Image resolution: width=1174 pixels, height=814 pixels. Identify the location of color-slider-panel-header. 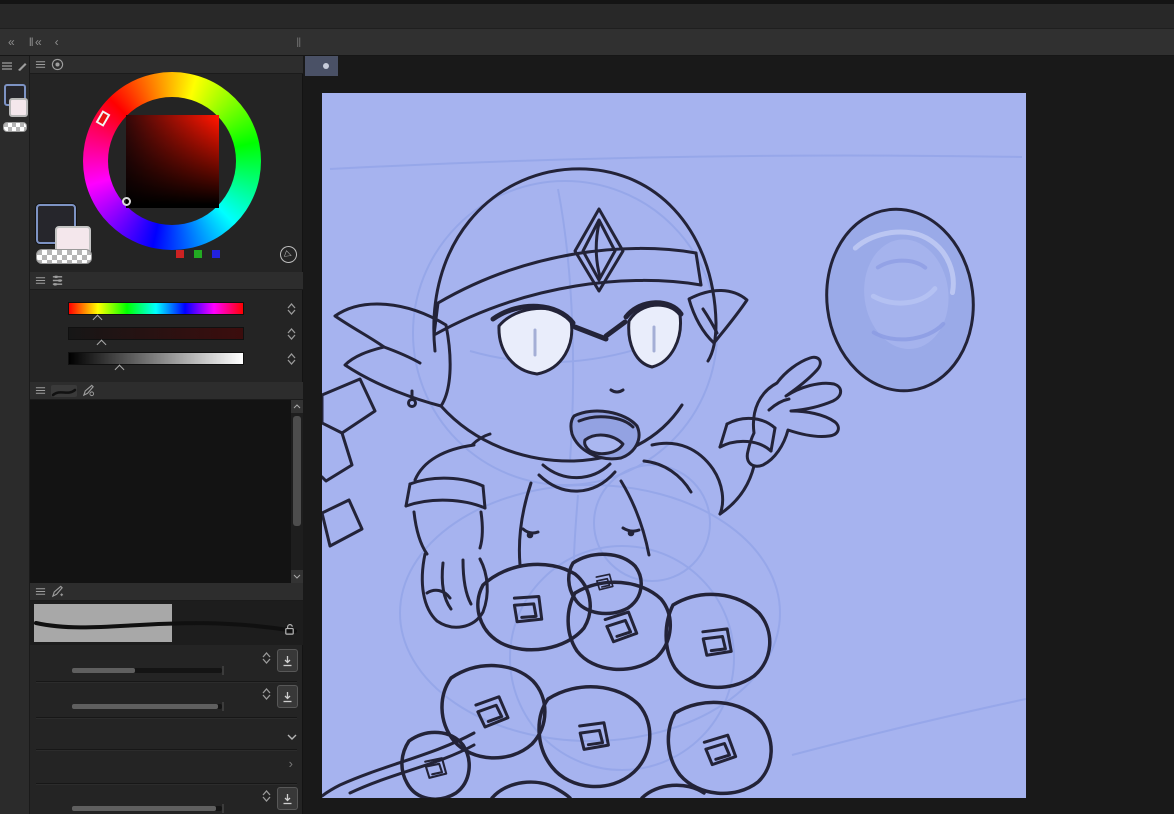
(166, 281).